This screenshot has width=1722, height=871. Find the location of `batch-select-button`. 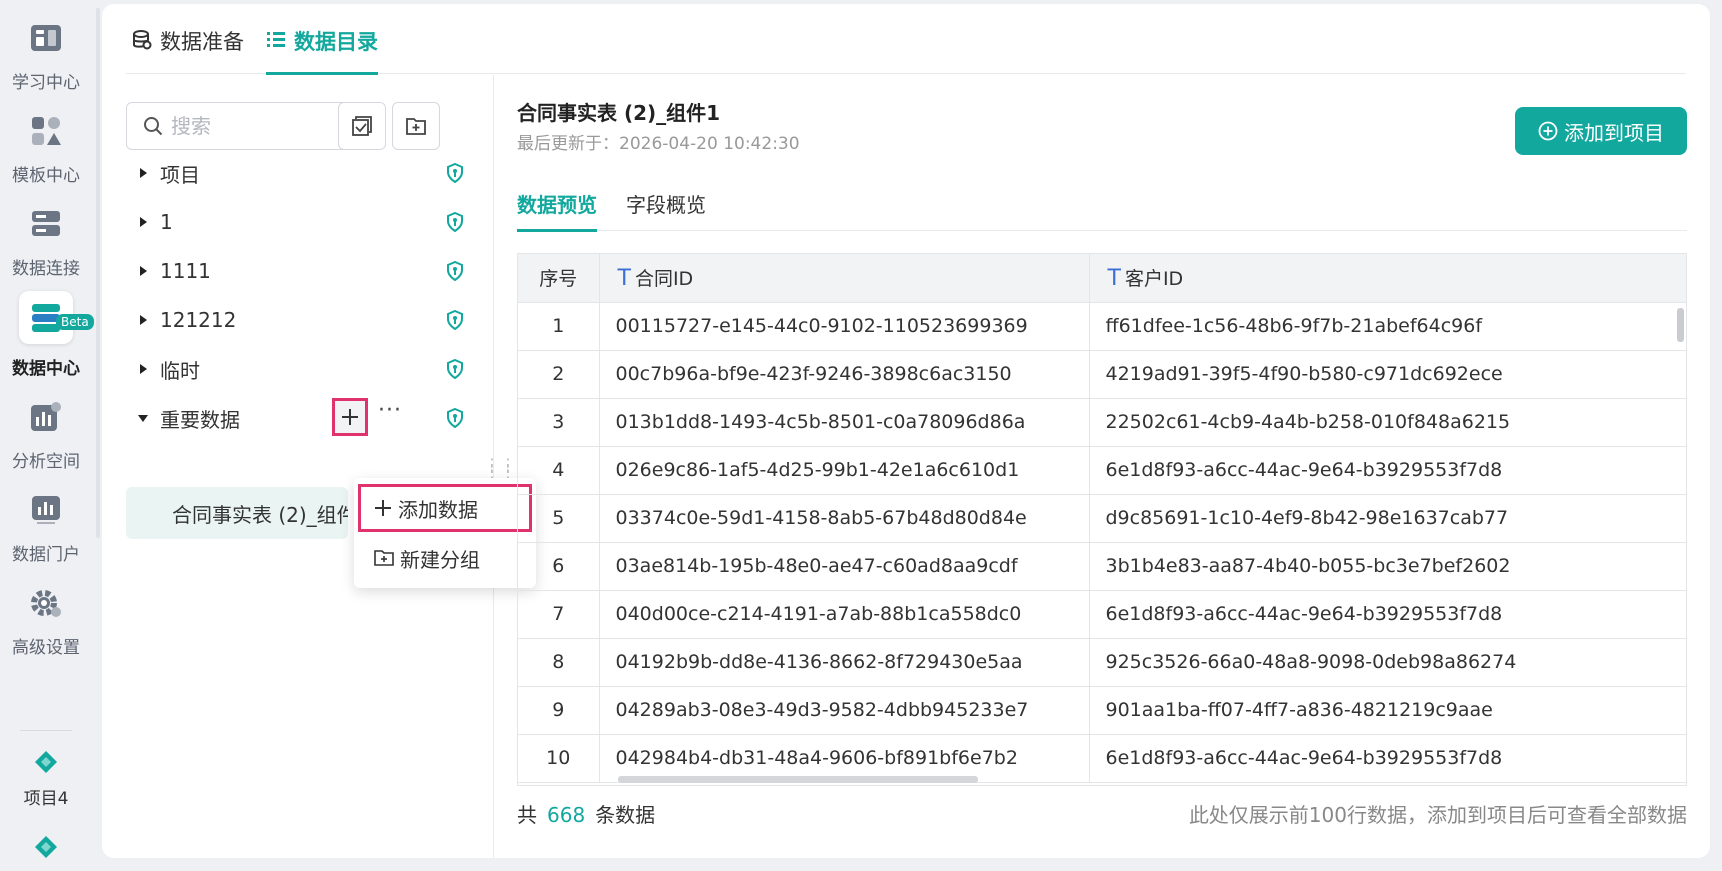

batch-select-button is located at coordinates (362, 126).